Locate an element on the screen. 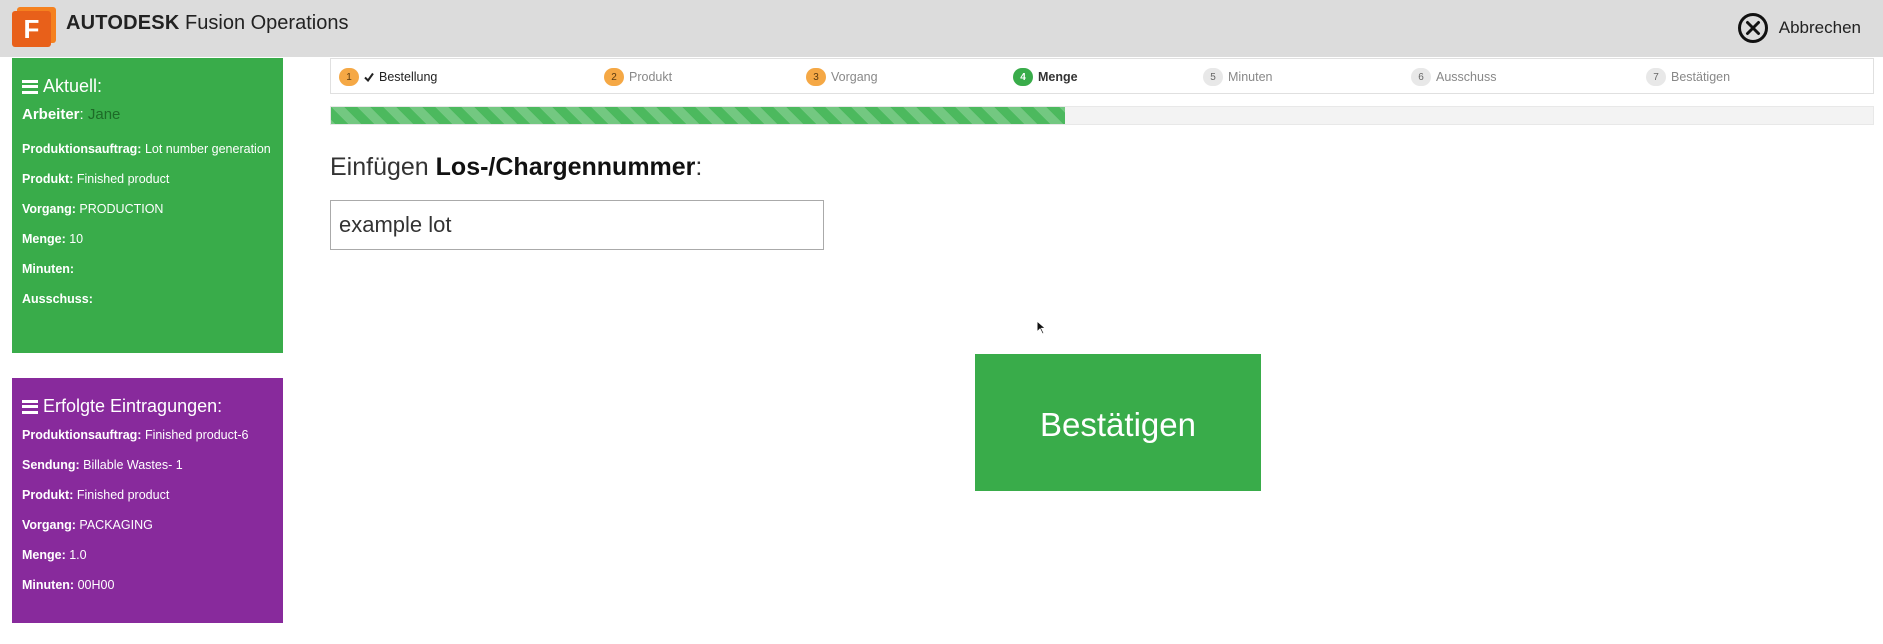 Image resolution: width=1883 pixels, height=644 pixels. entry-operation-value: PACKAGING is located at coordinates (116, 525).